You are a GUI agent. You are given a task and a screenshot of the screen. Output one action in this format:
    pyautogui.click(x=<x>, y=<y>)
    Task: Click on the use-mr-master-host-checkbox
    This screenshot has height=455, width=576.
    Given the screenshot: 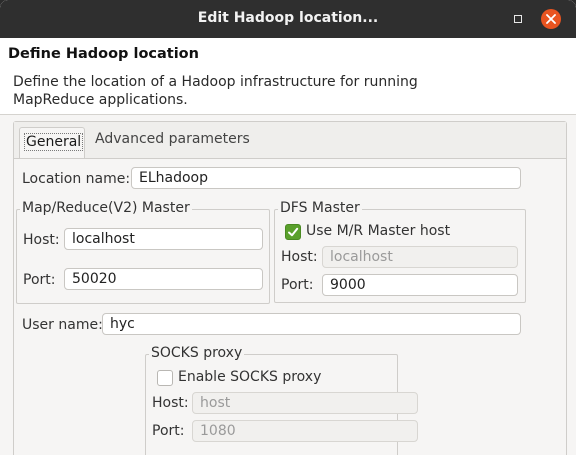 What is the action you would take?
    pyautogui.click(x=293, y=232)
    